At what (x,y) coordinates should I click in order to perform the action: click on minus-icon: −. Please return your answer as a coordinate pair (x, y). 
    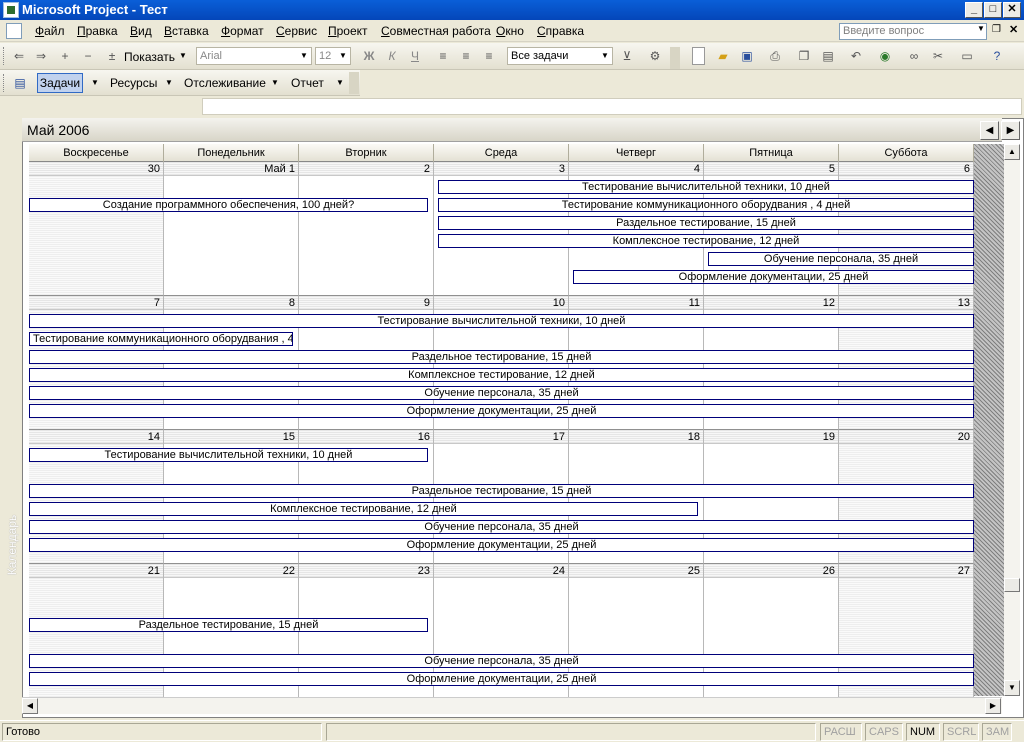
    Looking at the image, I should click on (88, 56).